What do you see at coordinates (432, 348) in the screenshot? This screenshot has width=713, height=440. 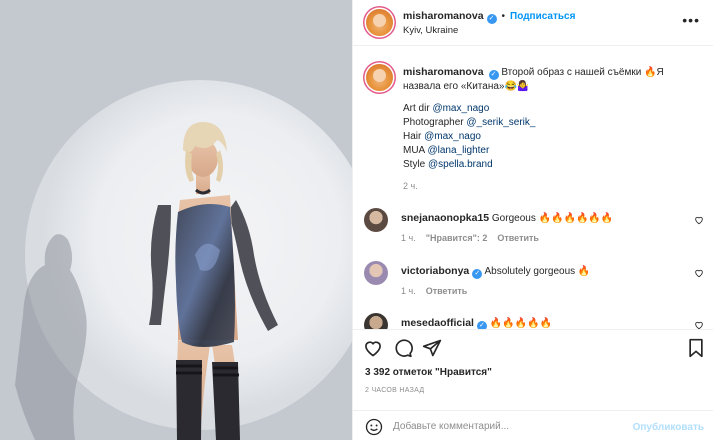 I see `share-icon` at bounding box center [432, 348].